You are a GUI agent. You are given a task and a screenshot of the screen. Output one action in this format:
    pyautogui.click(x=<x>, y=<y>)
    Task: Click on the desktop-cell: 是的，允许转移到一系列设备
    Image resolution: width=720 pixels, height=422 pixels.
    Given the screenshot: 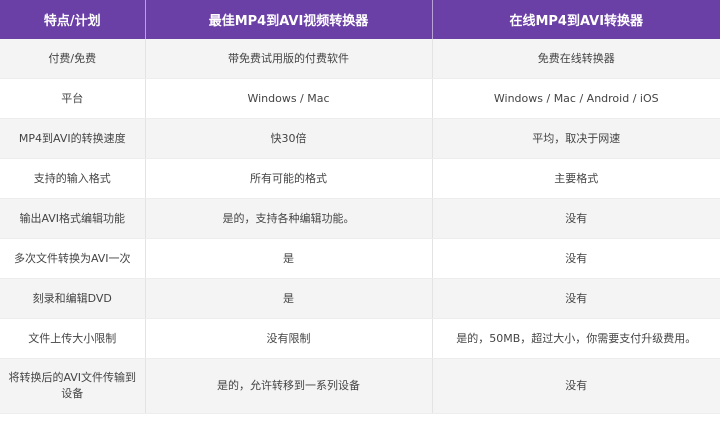 What is the action you would take?
    pyautogui.click(x=289, y=386)
    